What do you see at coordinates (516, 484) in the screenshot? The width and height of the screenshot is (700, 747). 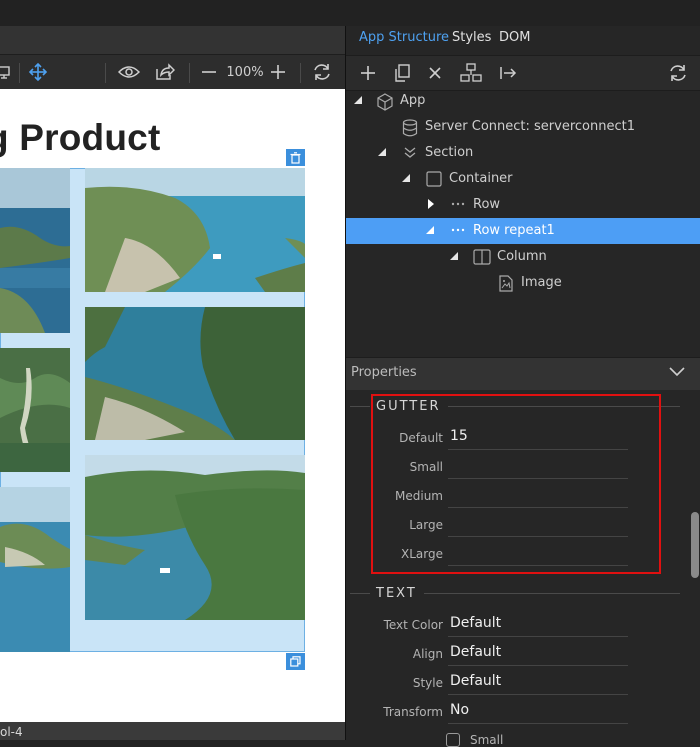 I see `highlight-annotation` at bounding box center [516, 484].